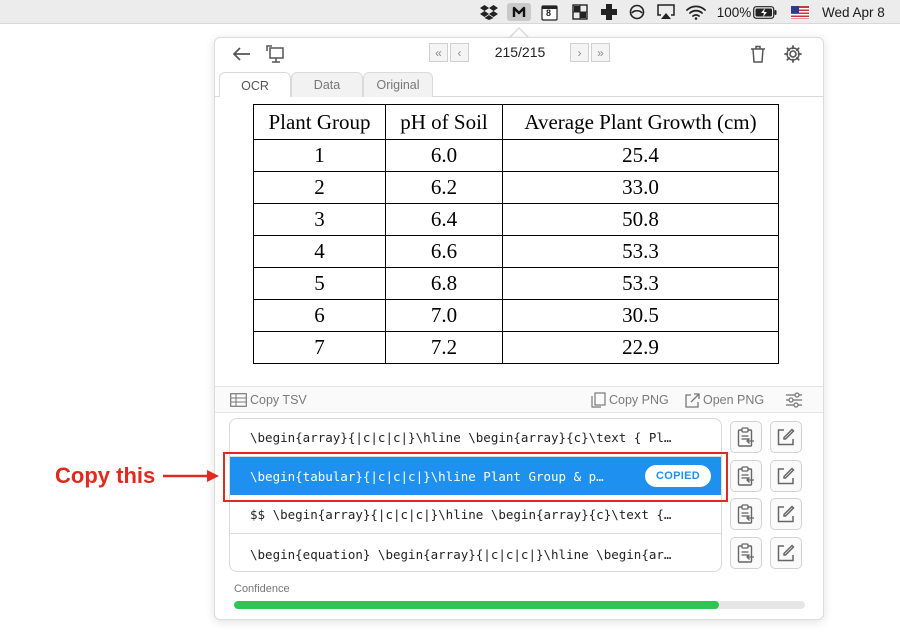 Image resolution: width=900 pixels, height=634 pixels. I want to click on copy-tsv-button: Copy TSV, so click(268, 400).